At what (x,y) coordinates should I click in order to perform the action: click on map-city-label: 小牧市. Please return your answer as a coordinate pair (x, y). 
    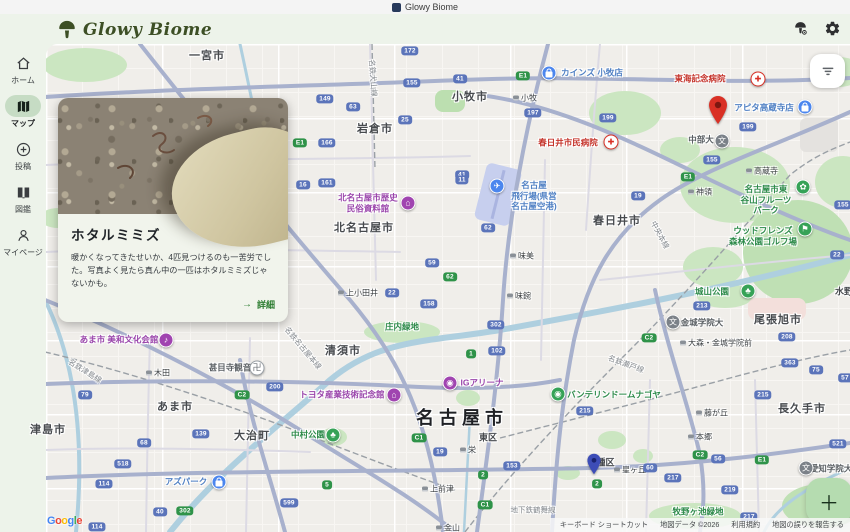
    Looking at the image, I should click on (470, 97).